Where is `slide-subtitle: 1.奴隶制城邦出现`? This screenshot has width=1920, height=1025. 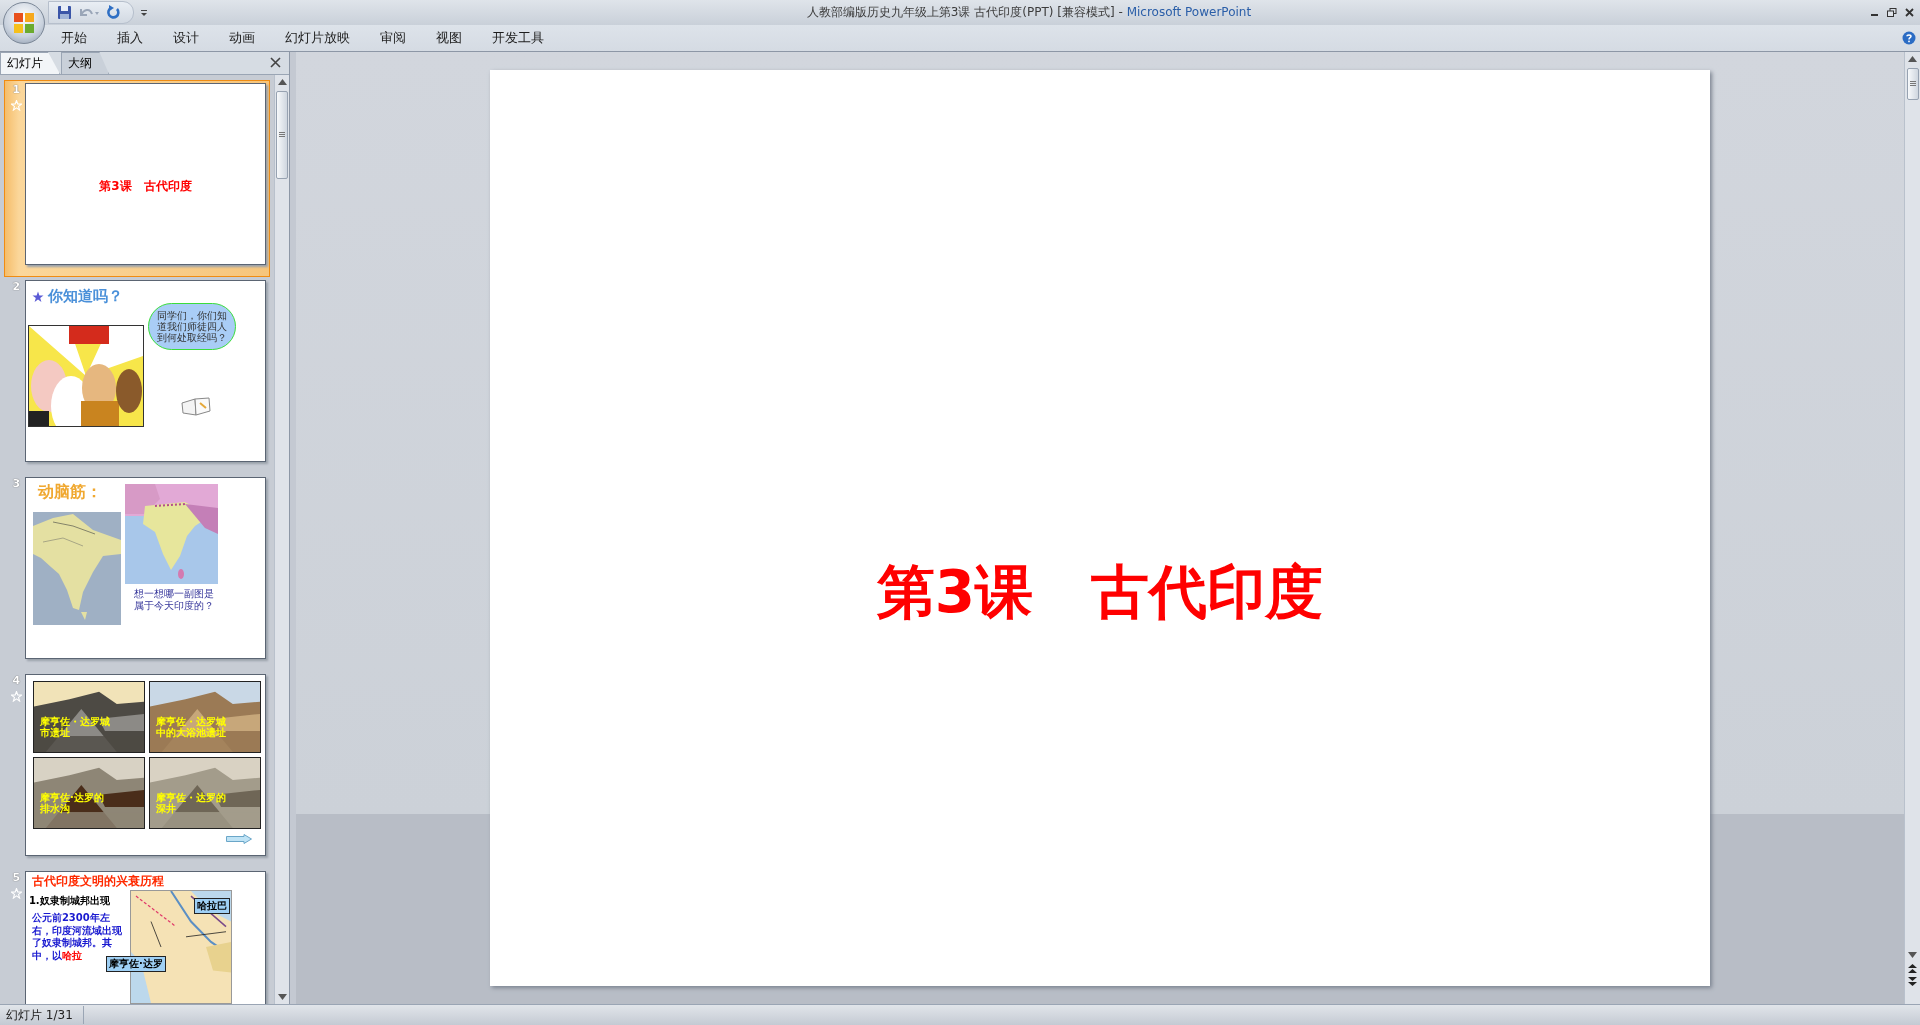 slide-subtitle: 1.奴隶制城邦出现 is located at coordinates (69, 901).